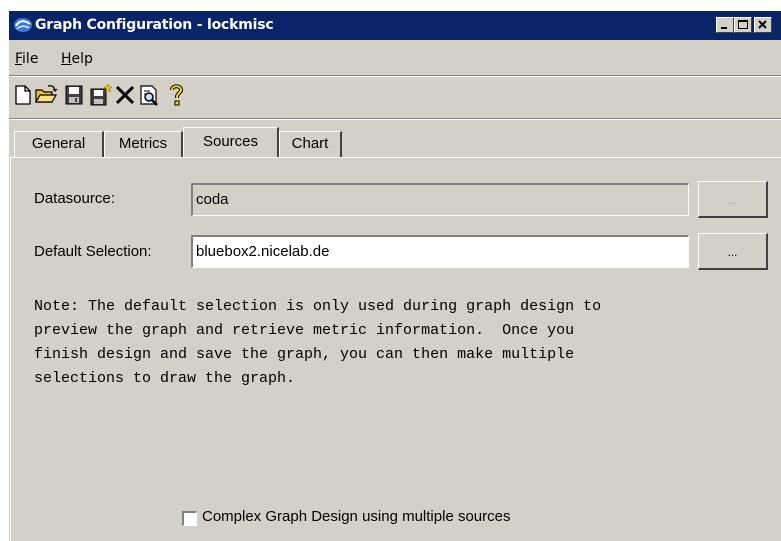 This screenshot has width=781, height=541. What do you see at coordinates (19, 59) in the screenshot?
I see `menu-file-mnemonic: F` at bounding box center [19, 59].